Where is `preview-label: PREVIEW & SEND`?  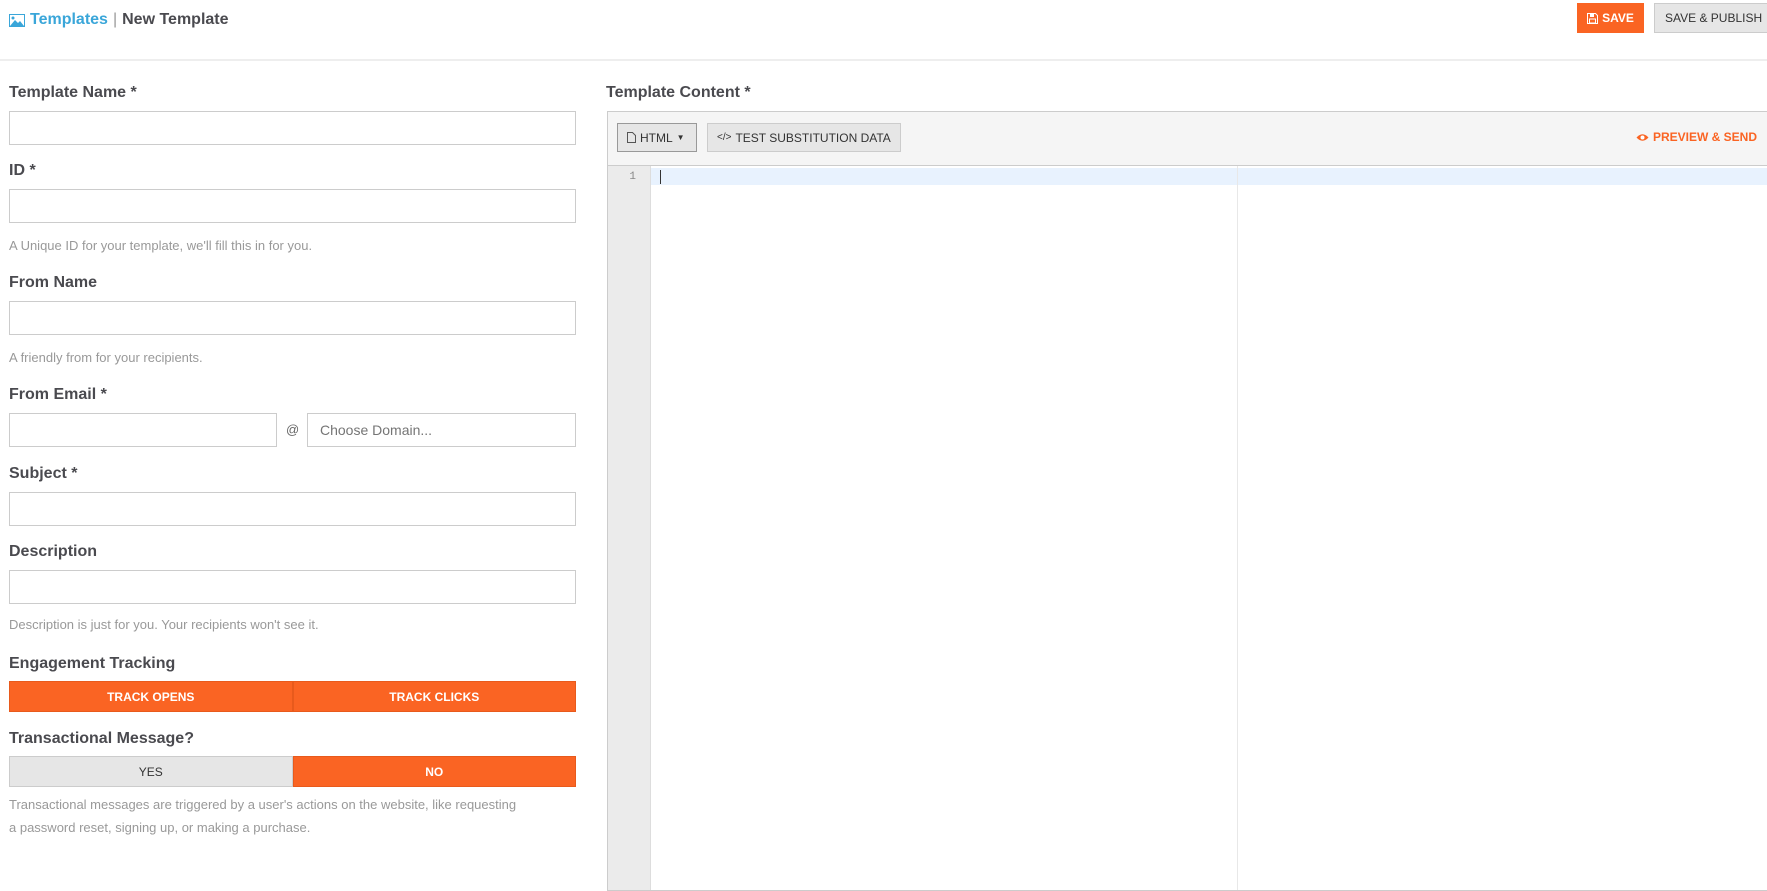 preview-label: PREVIEW & SEND is located at coordinates (1705, 137).